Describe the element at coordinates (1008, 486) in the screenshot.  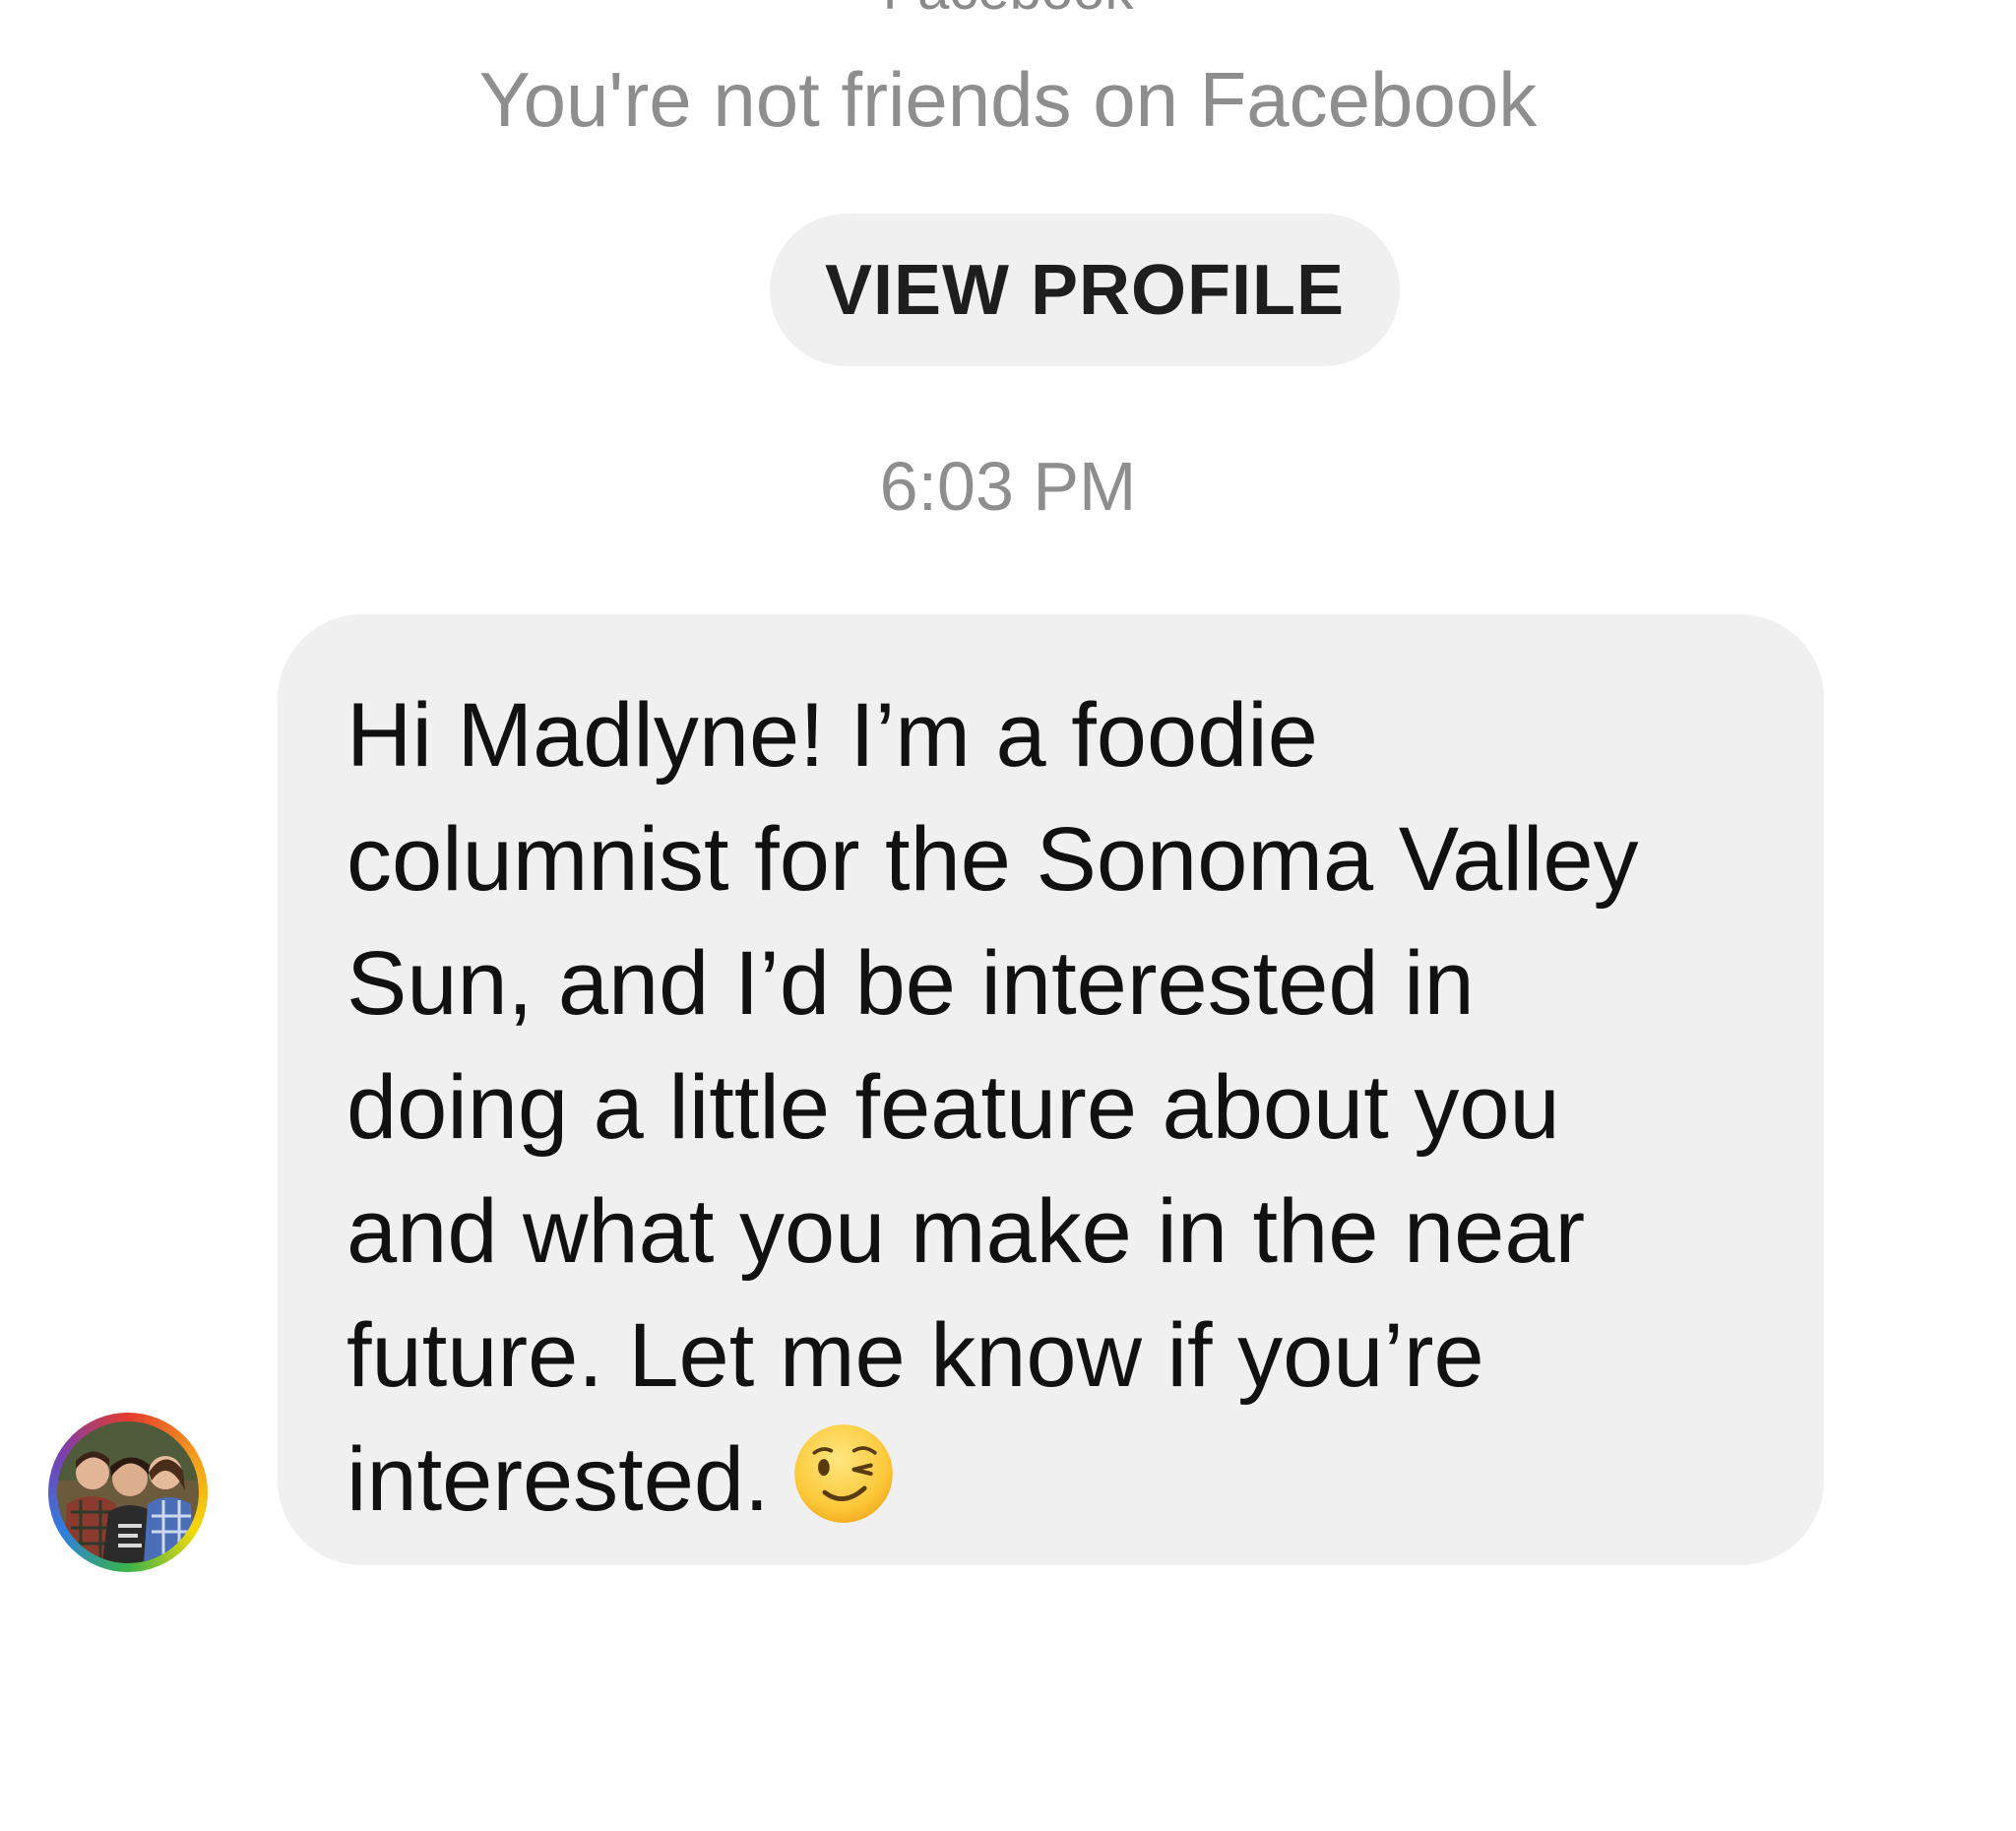
I see `message-timestamp: 6:03 PM` at that location.